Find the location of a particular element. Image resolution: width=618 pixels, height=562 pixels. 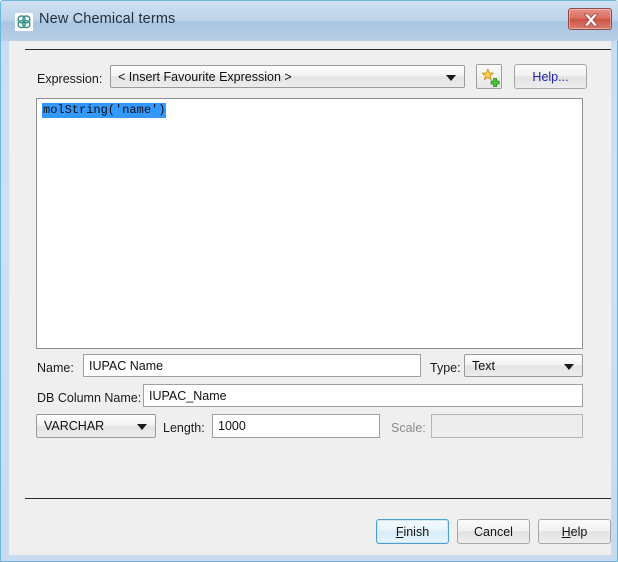

close-icon is located at coordinates (591, 20).